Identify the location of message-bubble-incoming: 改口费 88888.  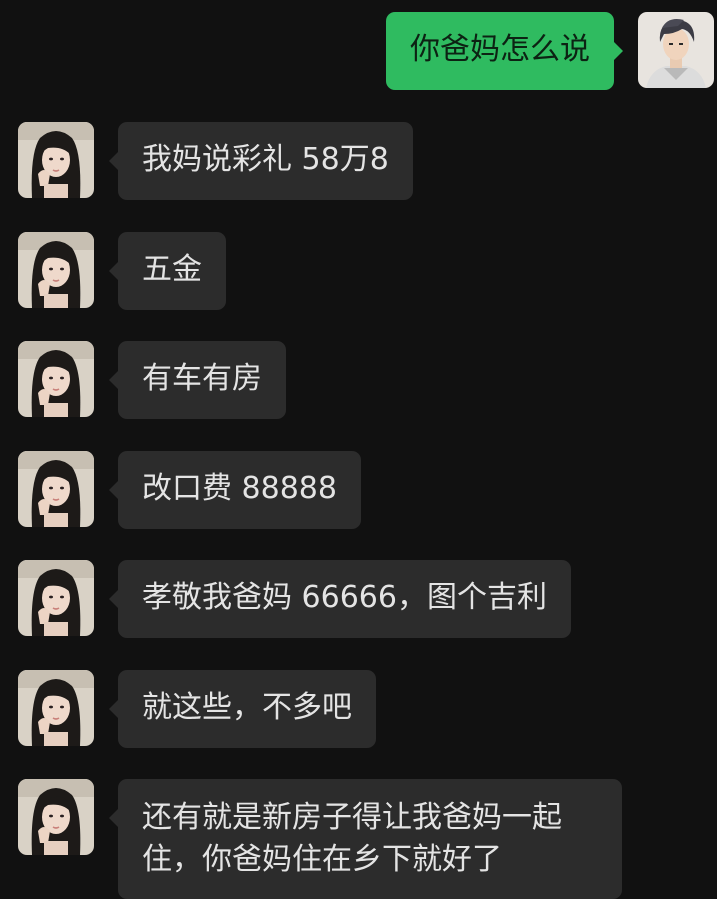
(239, 490).